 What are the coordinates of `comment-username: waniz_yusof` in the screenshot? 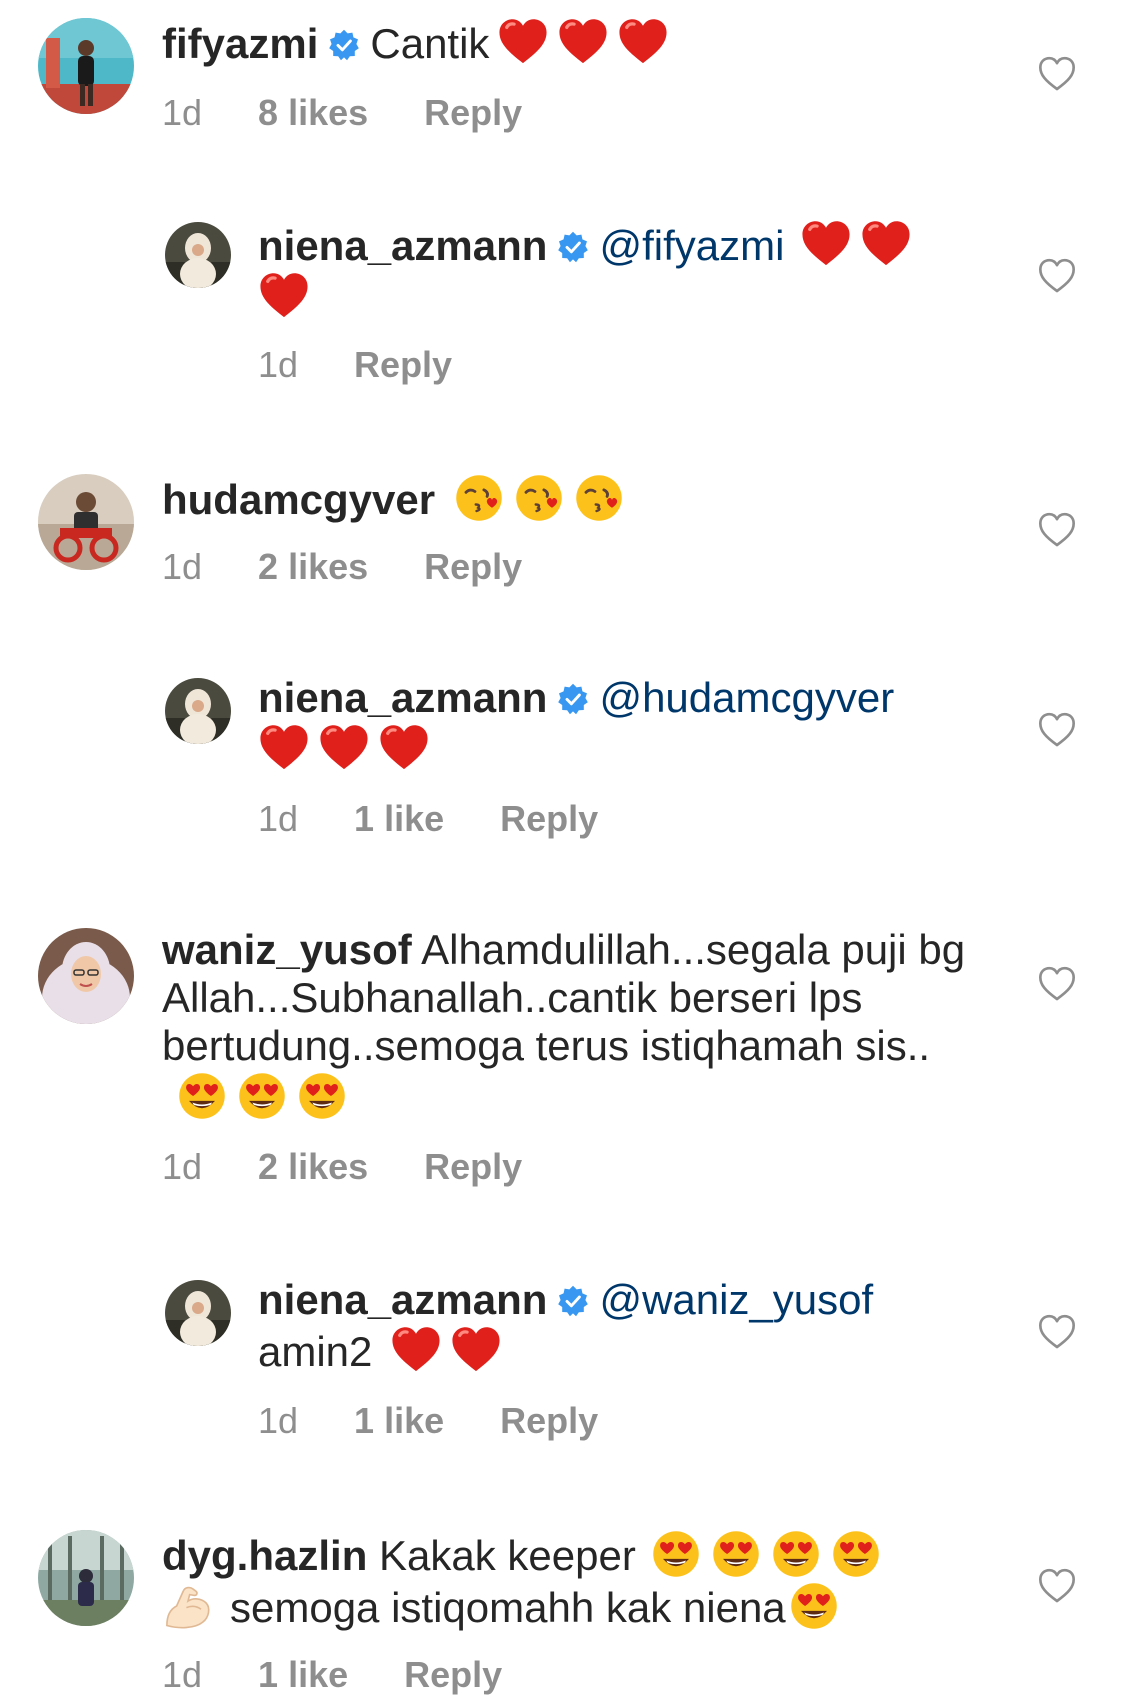 It's located at (287, 949).